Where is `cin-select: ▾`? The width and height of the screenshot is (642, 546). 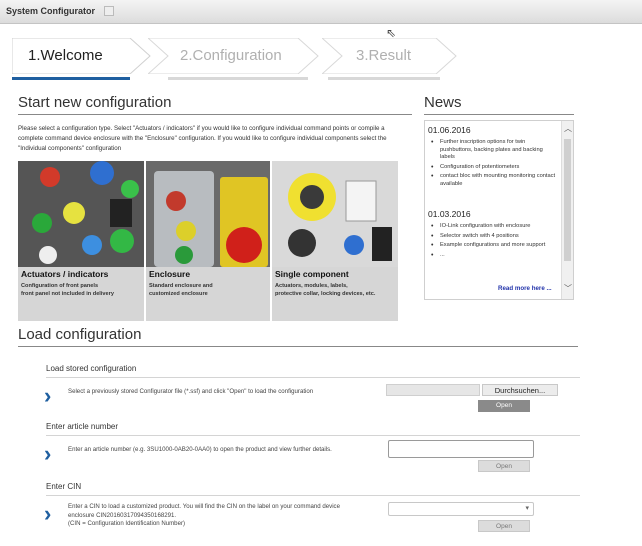
cin-select: ▾ is located at coordinates (461, 509).